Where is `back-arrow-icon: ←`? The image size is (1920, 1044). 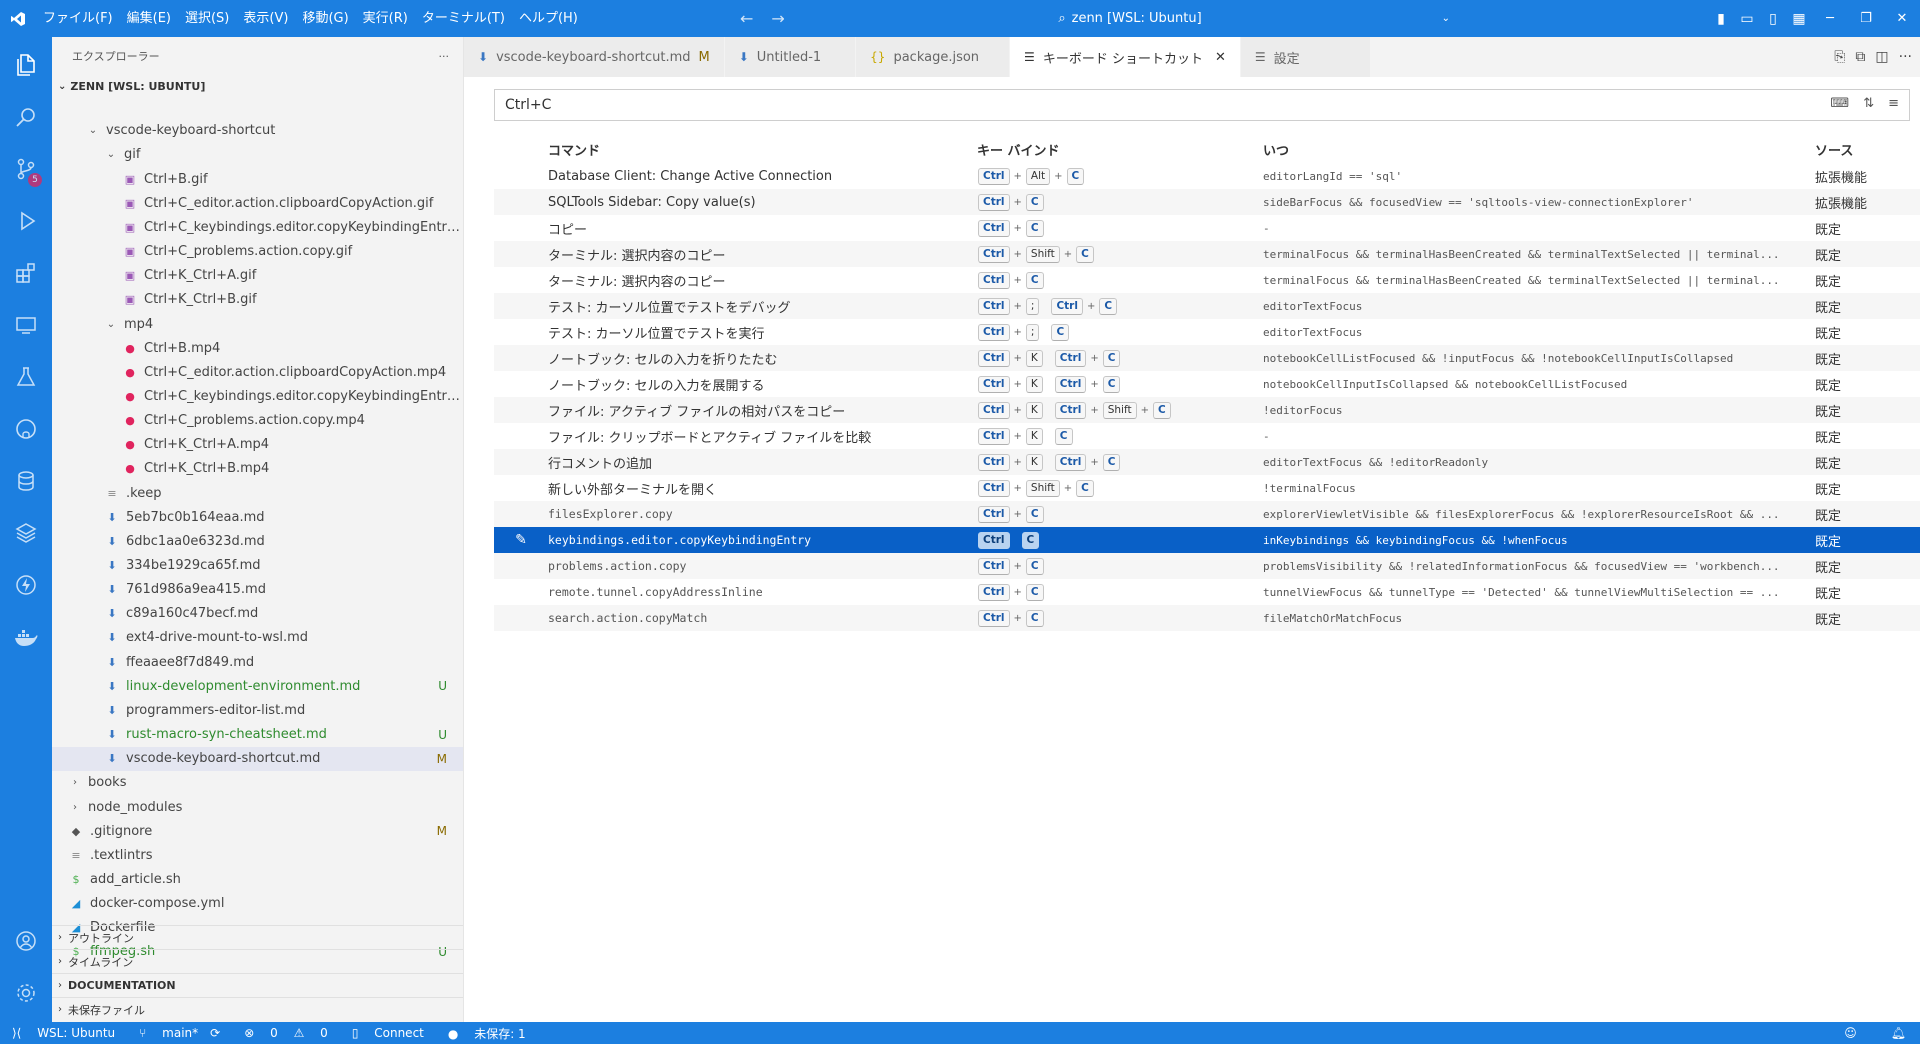
back-arrow-icon: ← is located at coordinates (746, 18).